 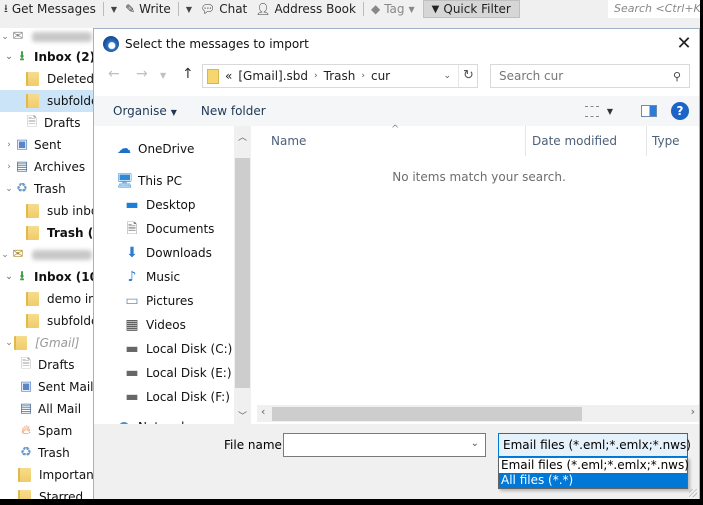 I want to click on file-type-option-all: All files (*.*), so click(x=593, y=480).